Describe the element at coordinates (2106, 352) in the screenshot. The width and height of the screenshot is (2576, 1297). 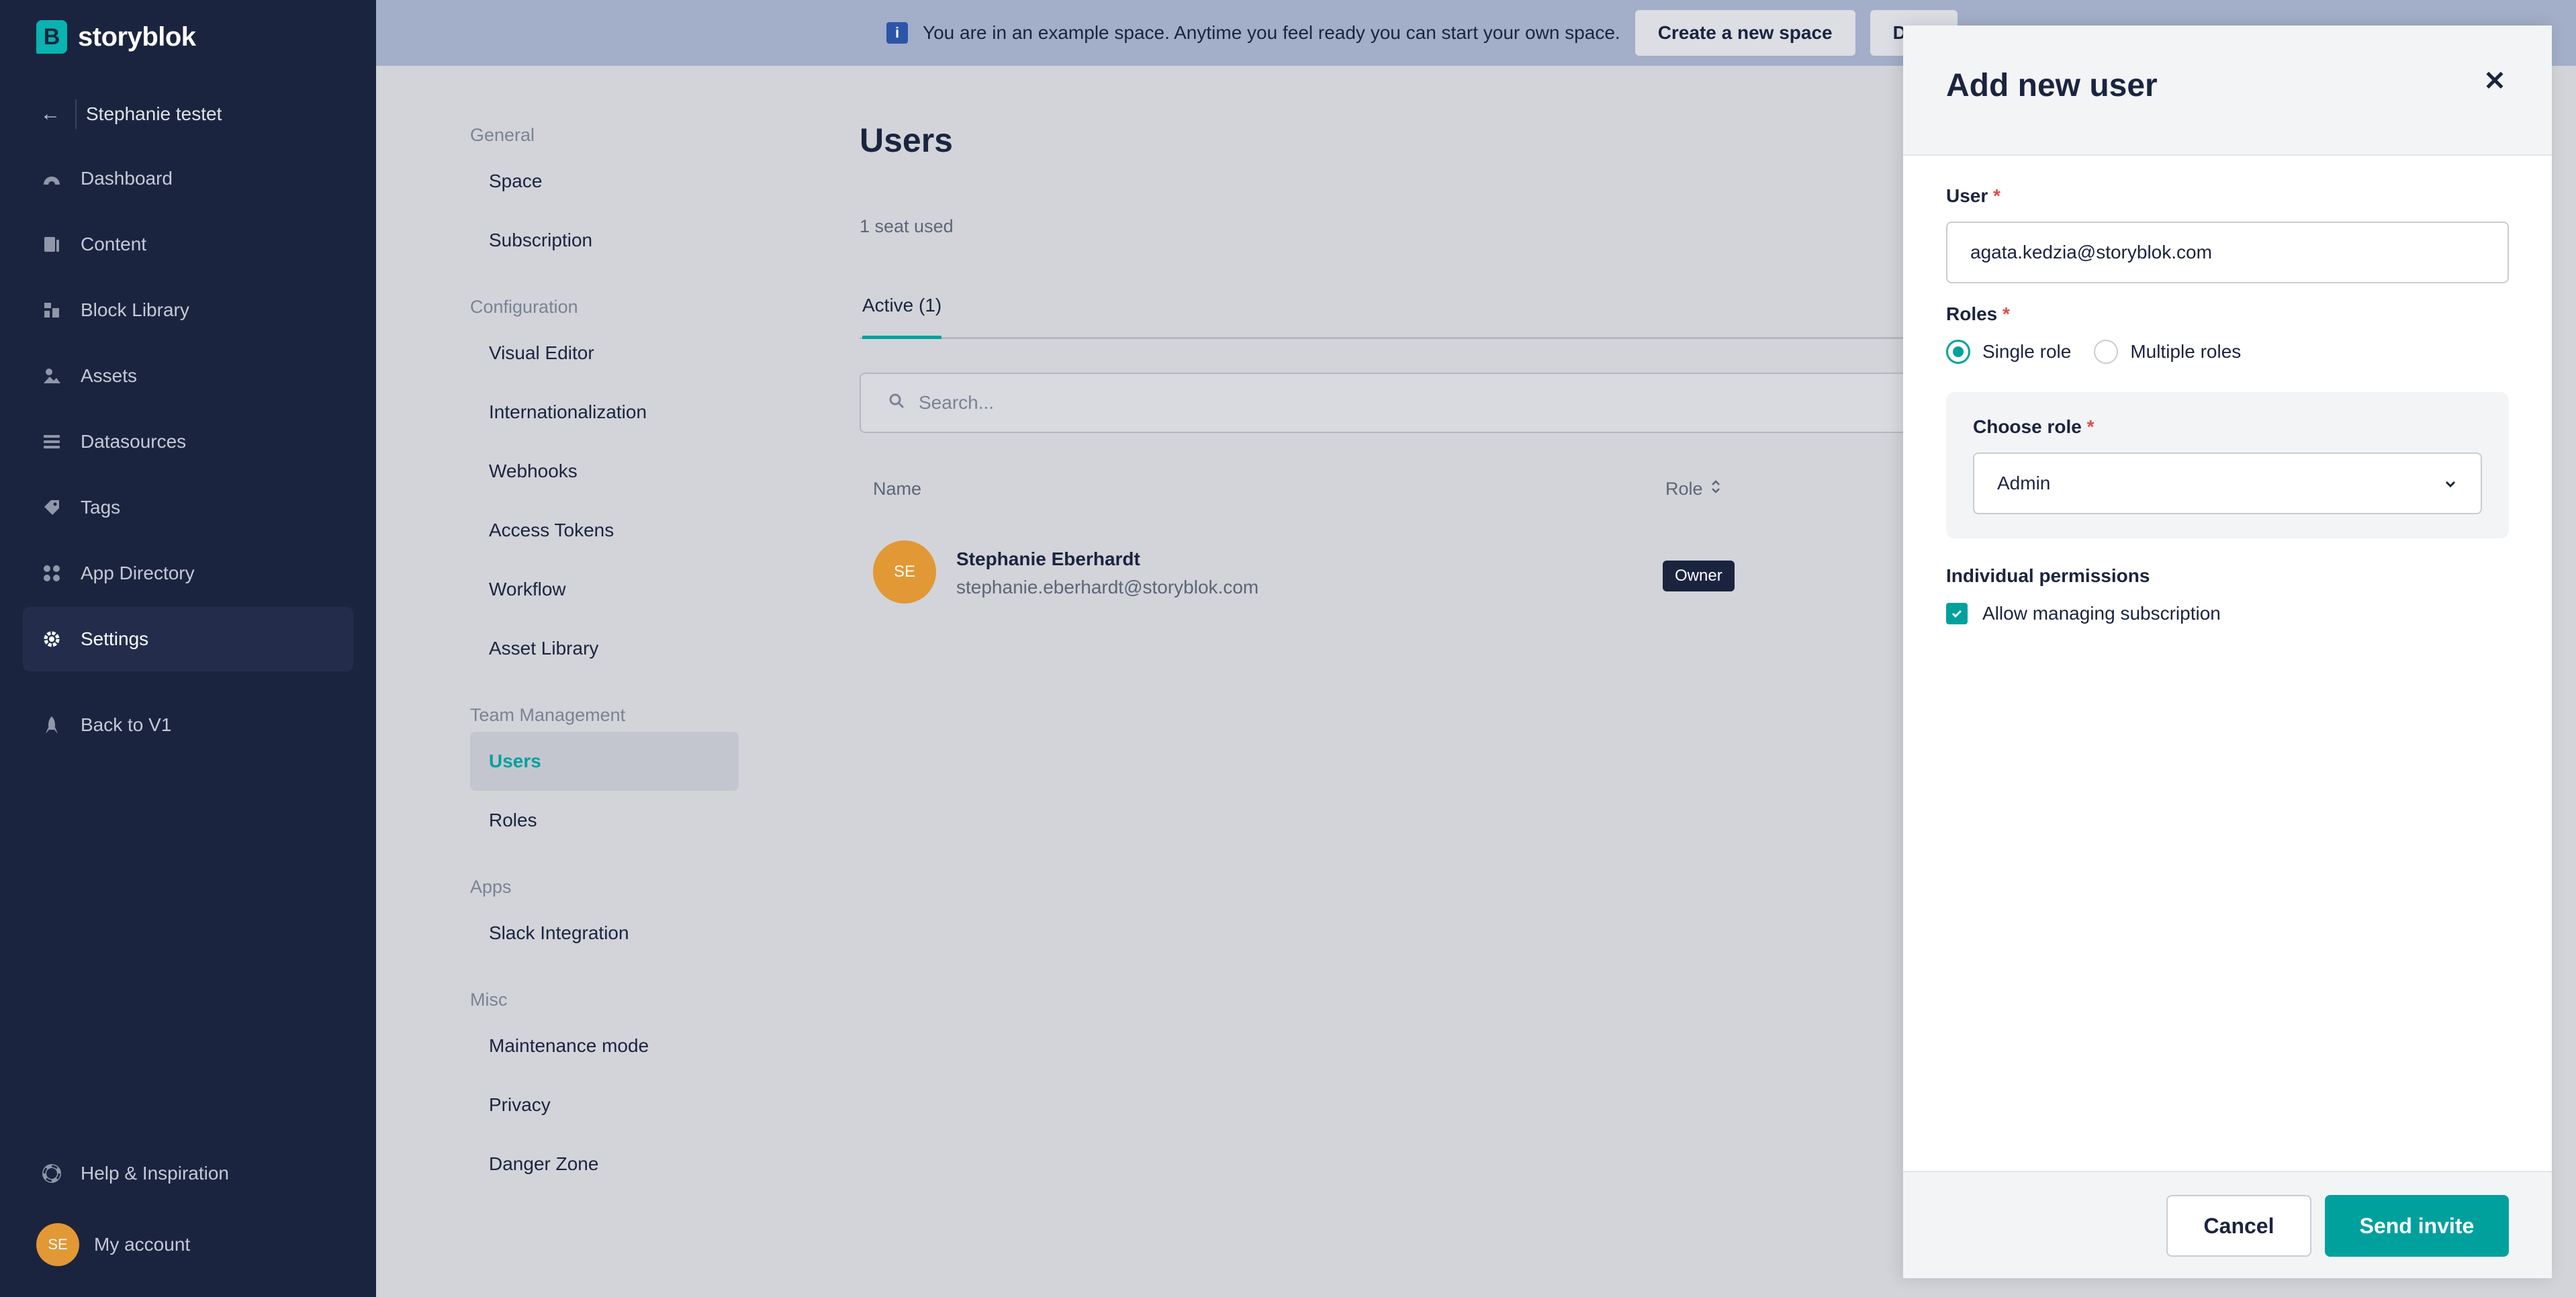
I see `multiple-roles-radio` at that location.